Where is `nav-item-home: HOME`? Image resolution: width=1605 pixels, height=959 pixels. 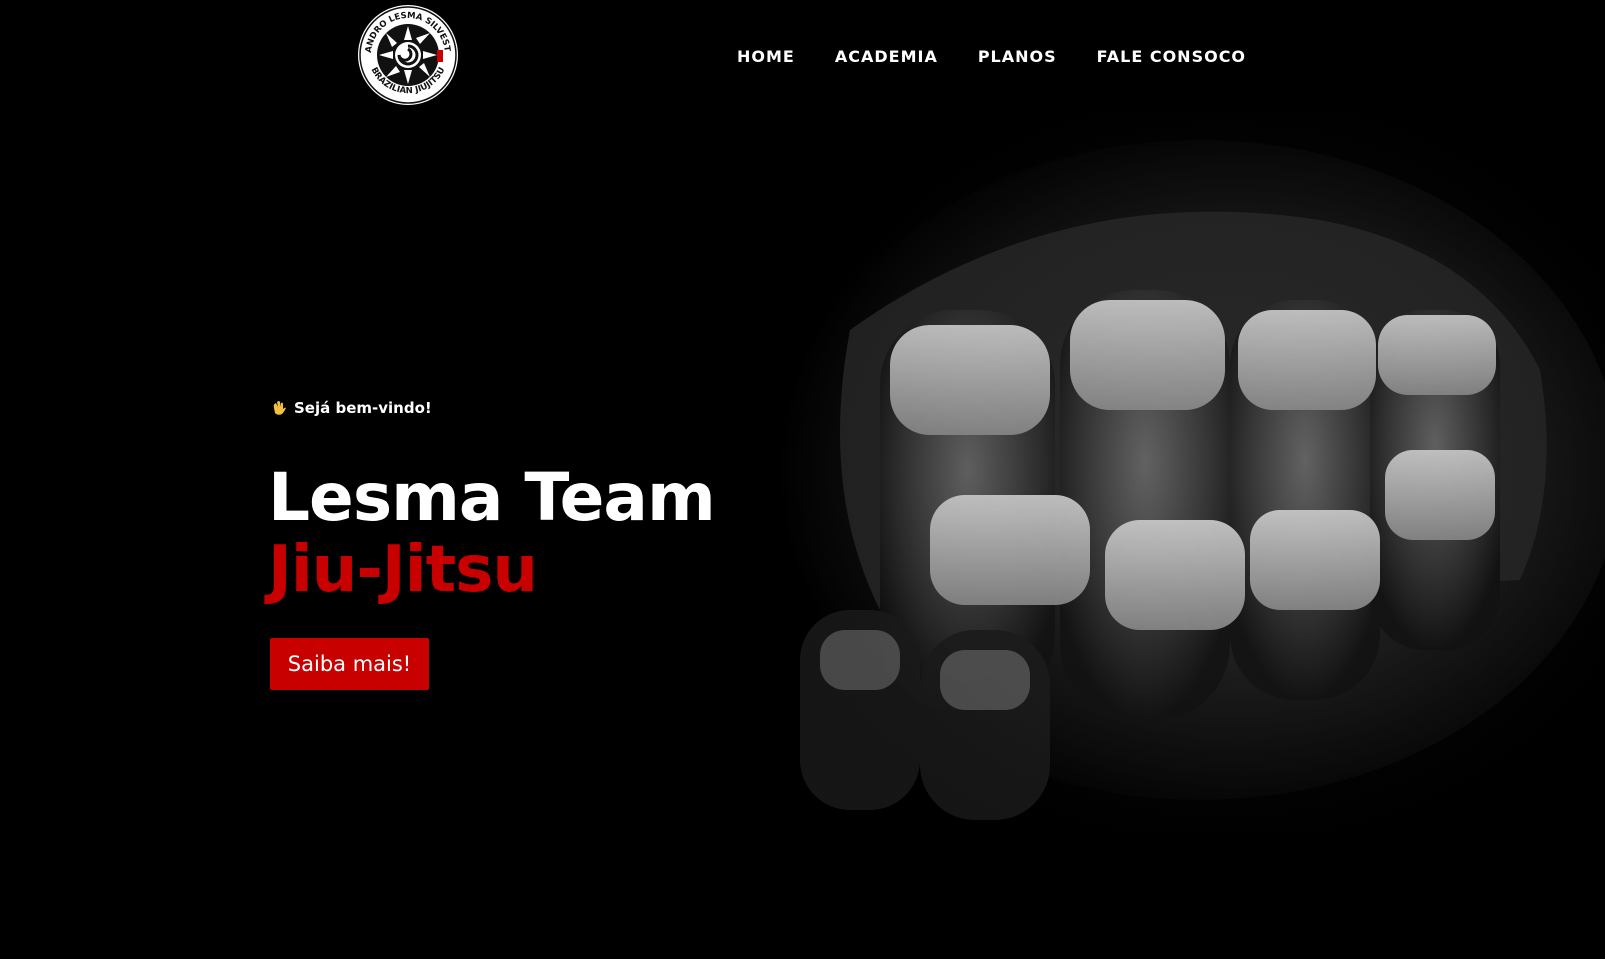
nav-item-home: HOME is located at coordinates (766, 57).